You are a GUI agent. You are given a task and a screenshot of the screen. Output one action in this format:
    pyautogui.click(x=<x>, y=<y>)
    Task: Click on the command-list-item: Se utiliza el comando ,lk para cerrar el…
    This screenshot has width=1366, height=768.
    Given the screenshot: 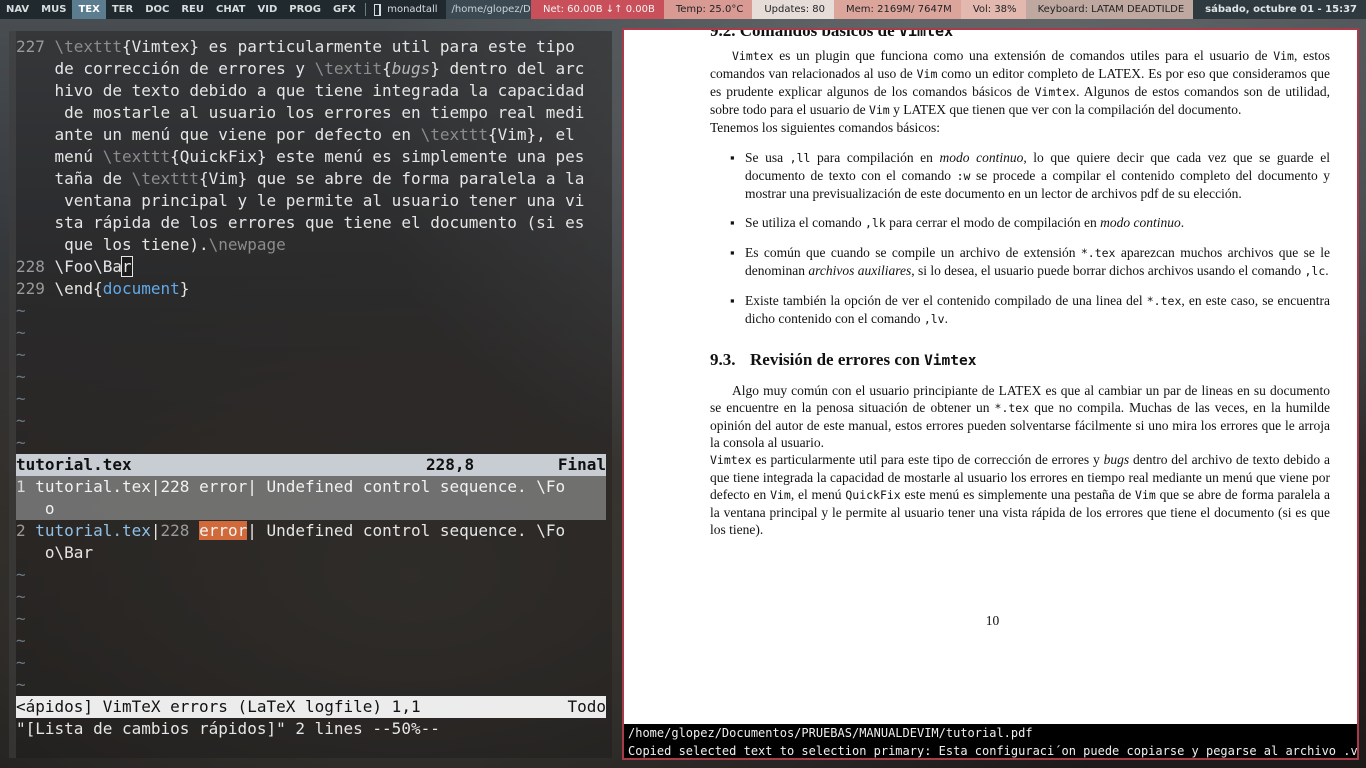 What is the action you would take?
    pyautogui.click(x=1020, y=223)
    